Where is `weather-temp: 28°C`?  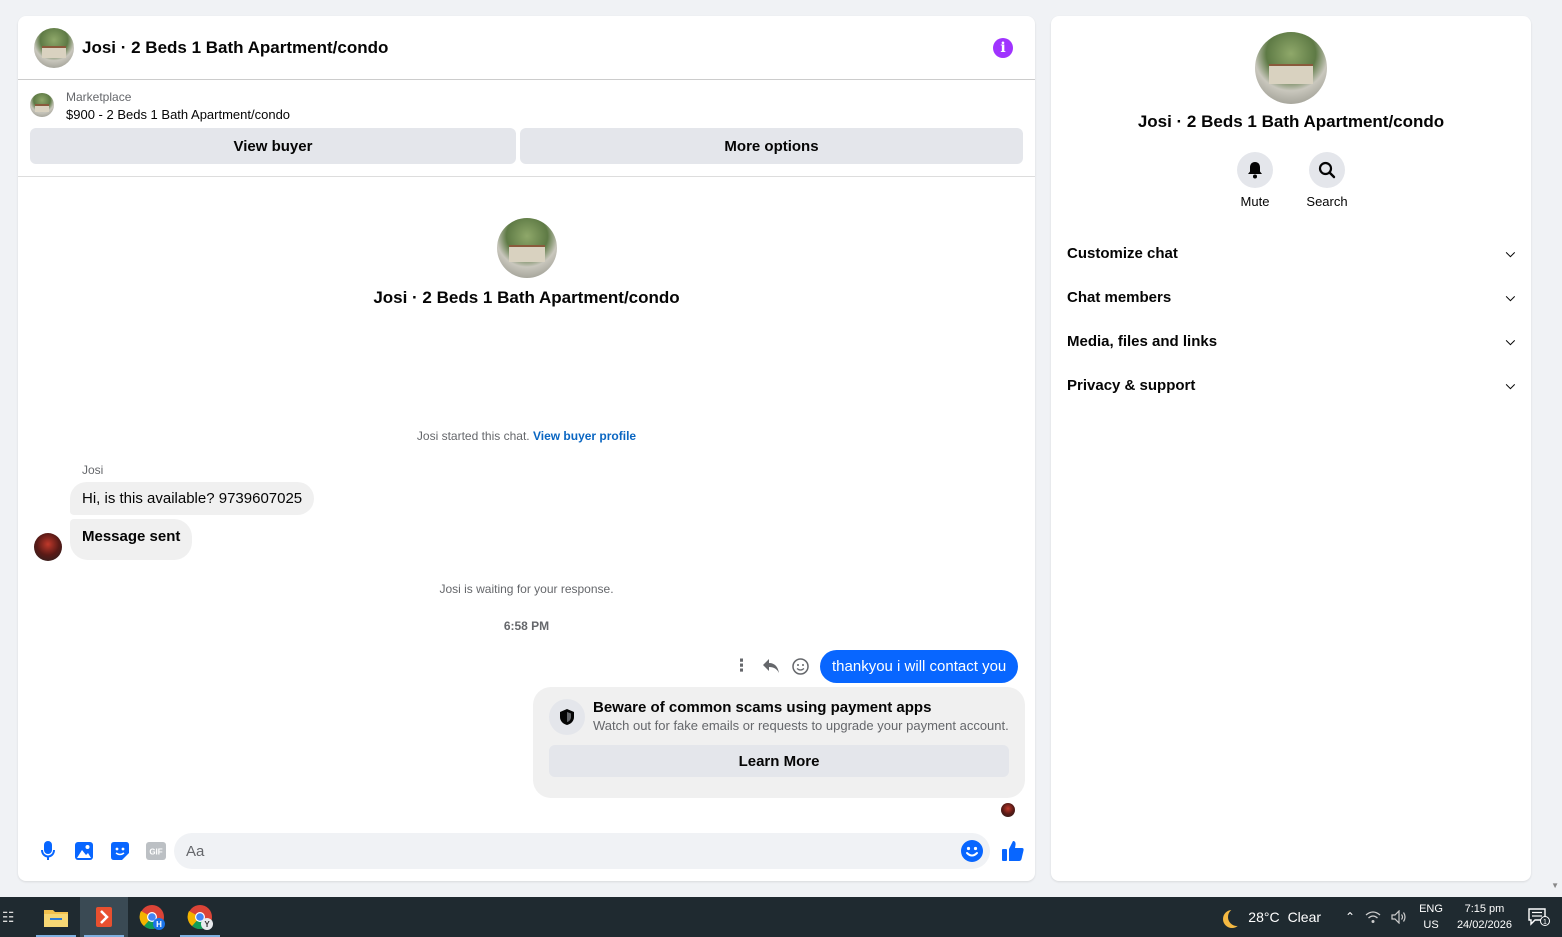
weather-temp: 28°C is located at coordinates (1264, 917).